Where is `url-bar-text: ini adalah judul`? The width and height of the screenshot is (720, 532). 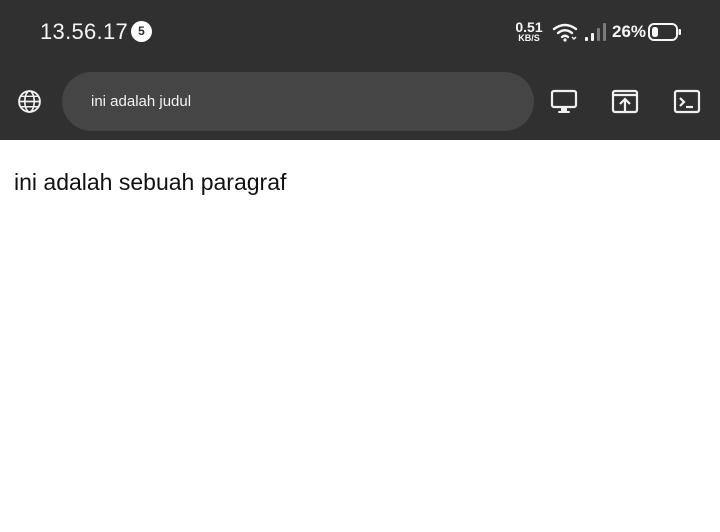
url-bar-text: ini adalah judul is located at coordinates (141, 101).